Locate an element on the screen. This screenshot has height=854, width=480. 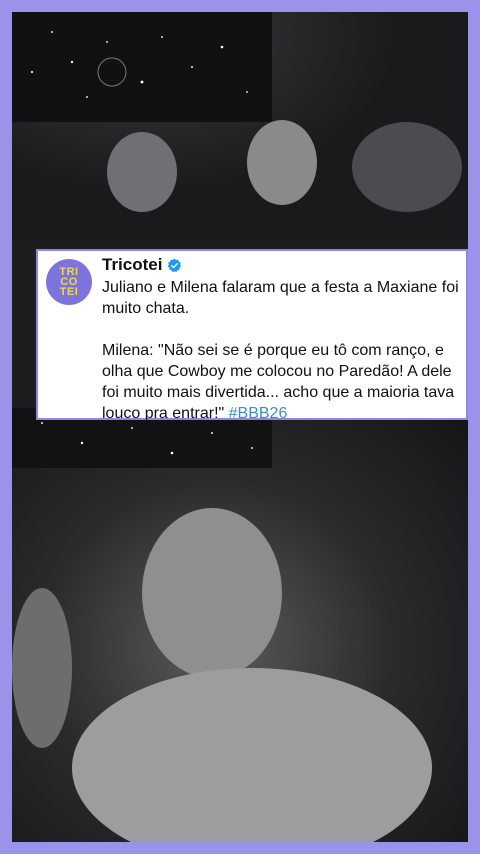
starry-ceiling is located at coordinates (142, 67).